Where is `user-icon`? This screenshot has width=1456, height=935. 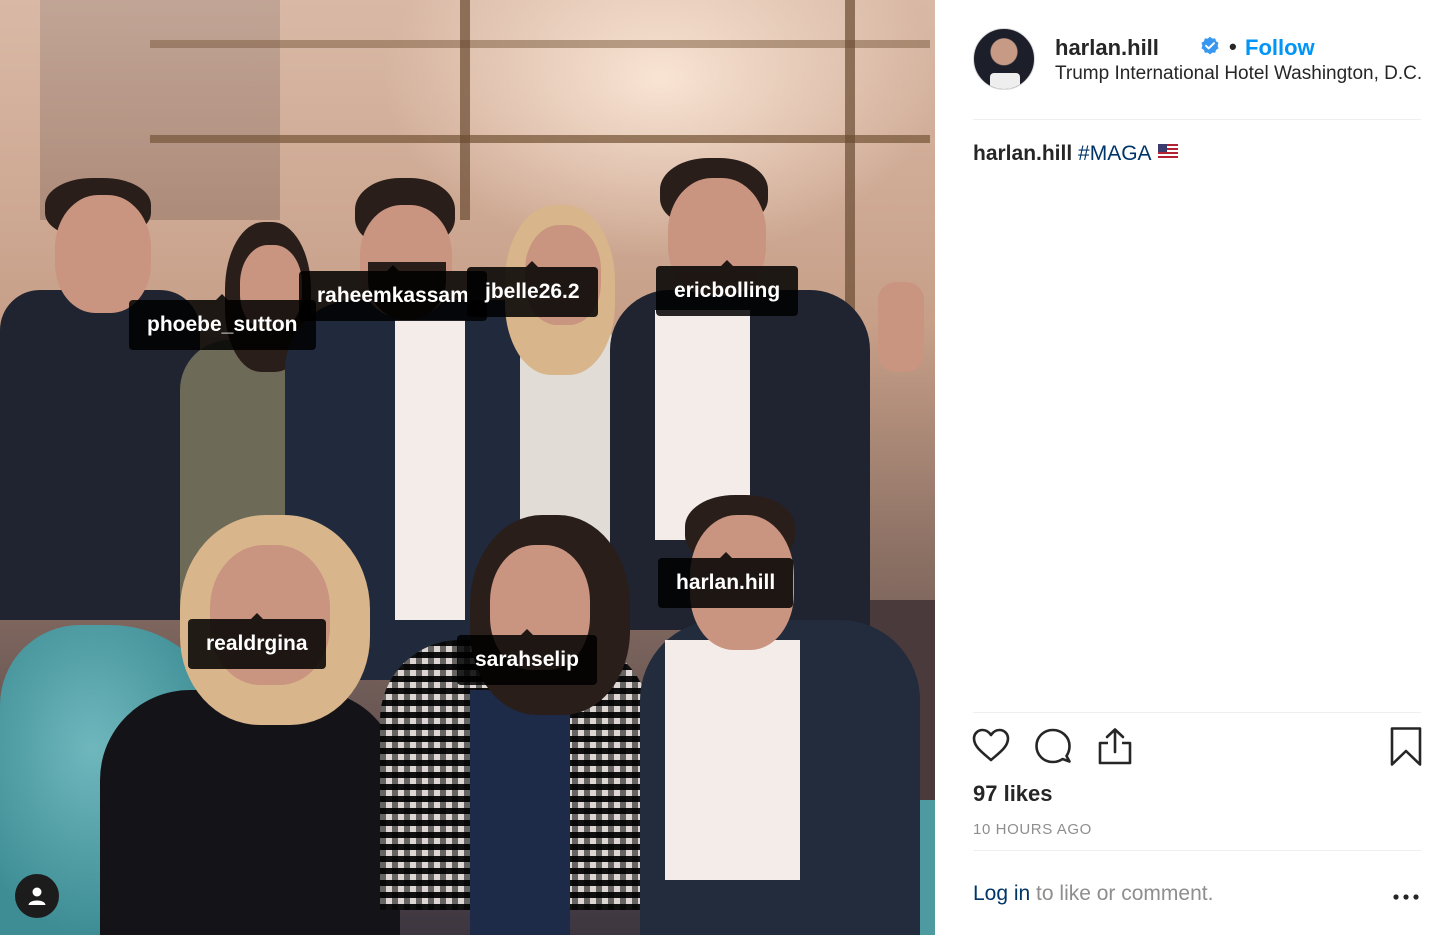 user-icon is located at coordinates (37, 896).